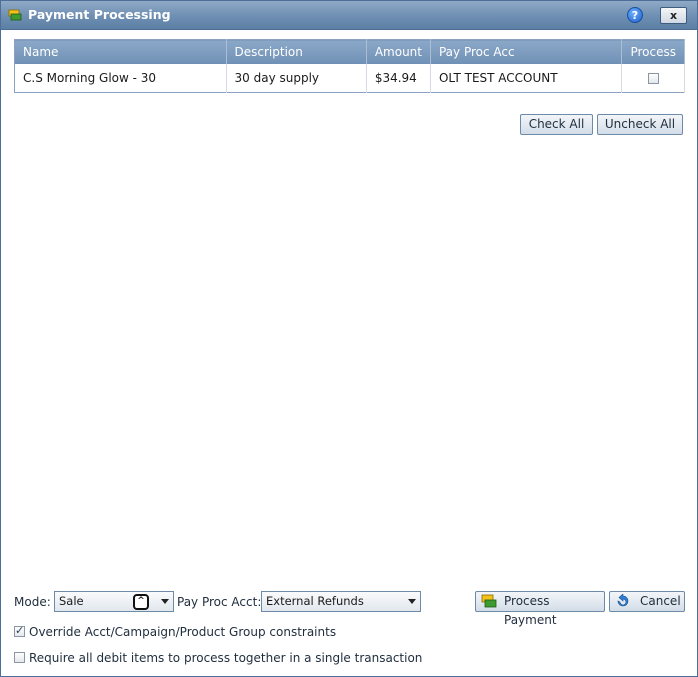 The height and width of the screenshot is (677, 698). I want to click on pay-proc-acct-select: External Refunds, so click(341, 601).